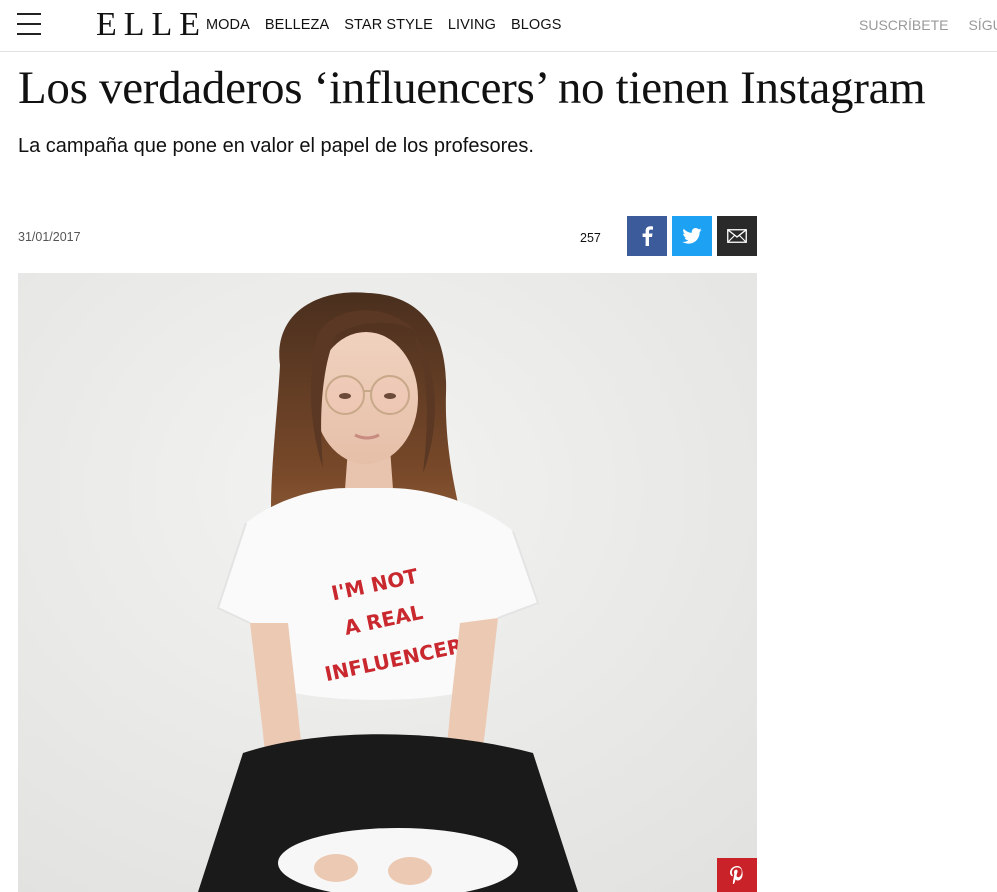 The height and width of the screenshot is (892, 997). I want to click on twitter-icon, so click(692, 236).